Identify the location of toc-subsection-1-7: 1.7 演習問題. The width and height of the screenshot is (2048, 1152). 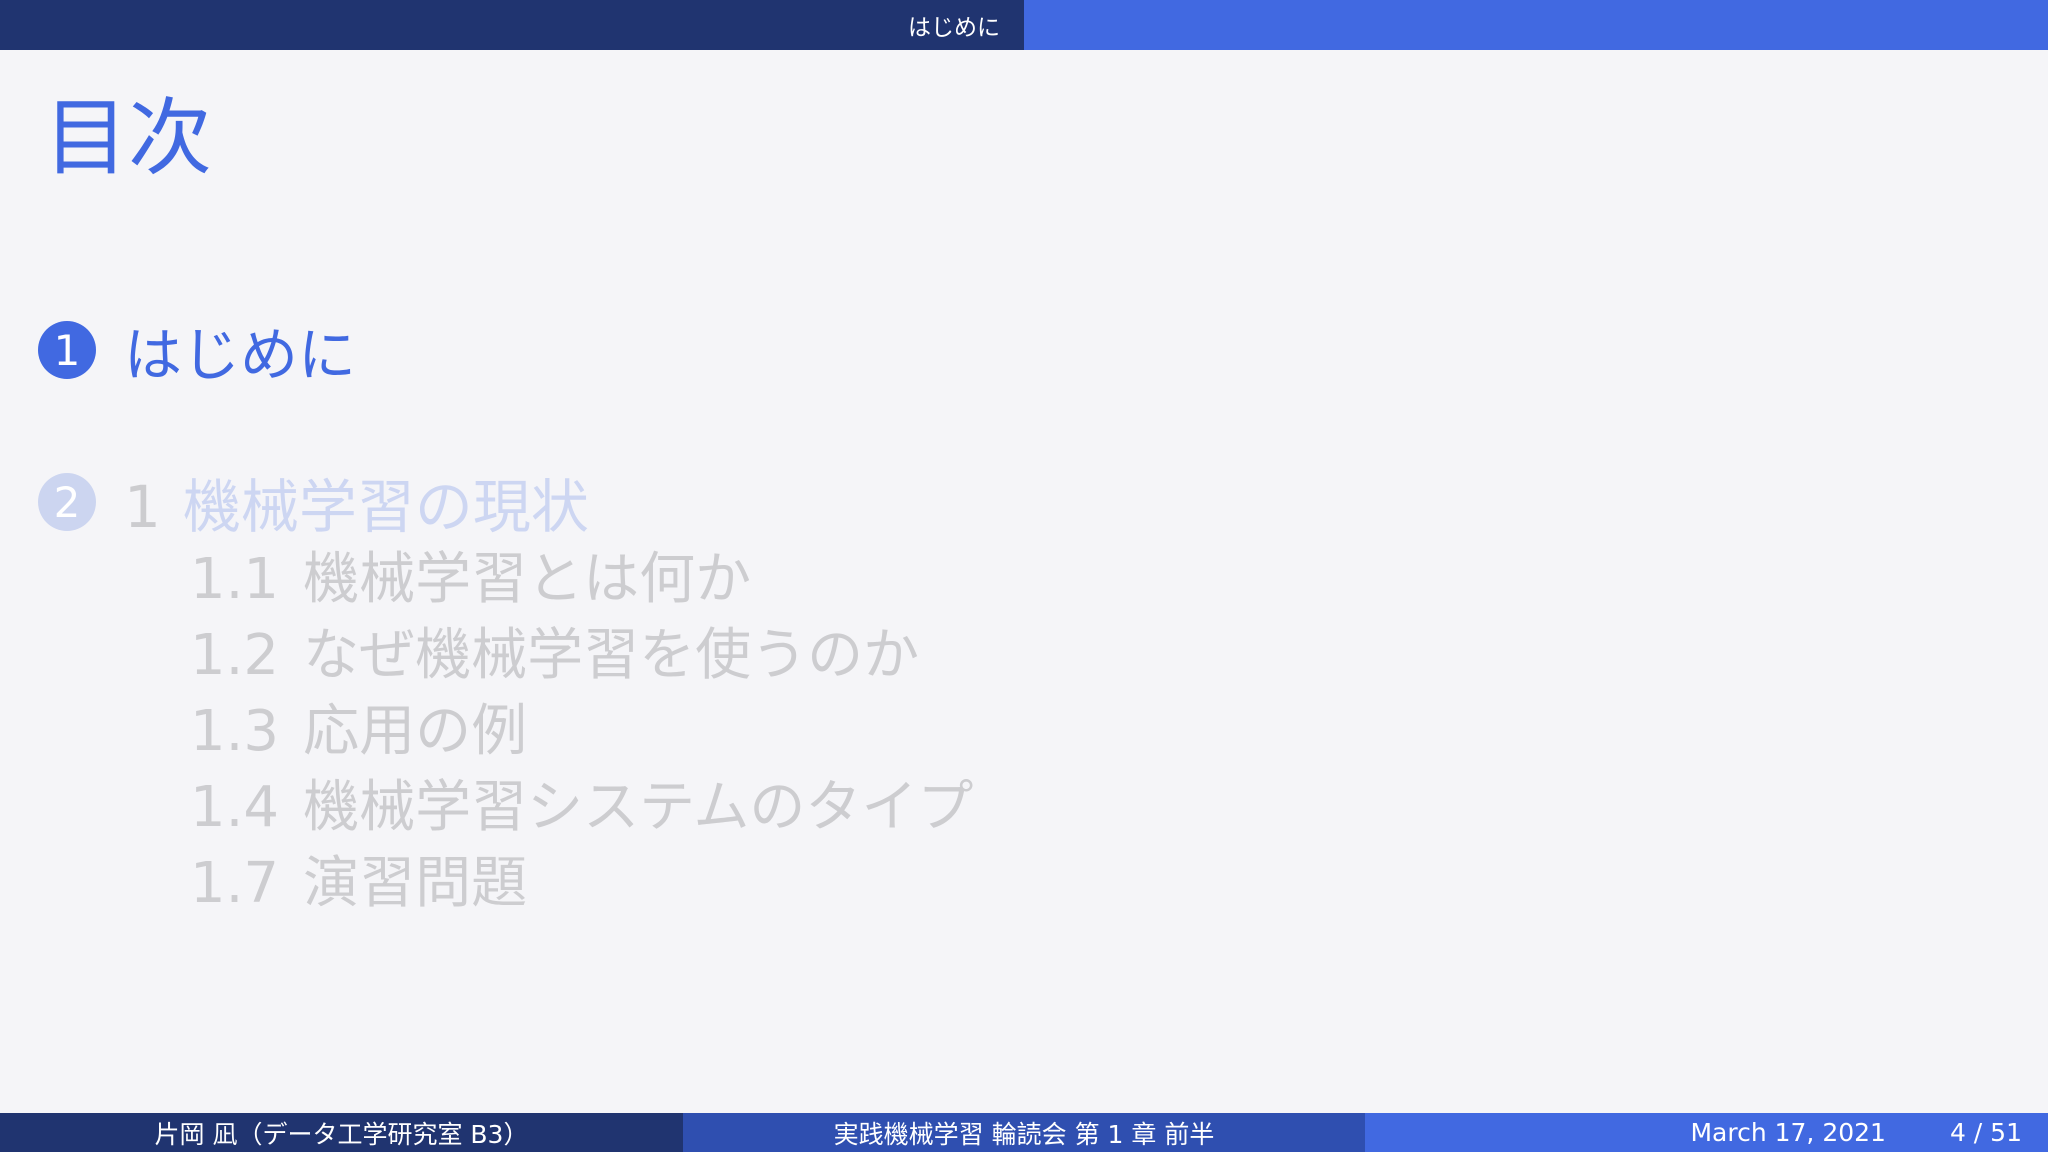
(358, 884).